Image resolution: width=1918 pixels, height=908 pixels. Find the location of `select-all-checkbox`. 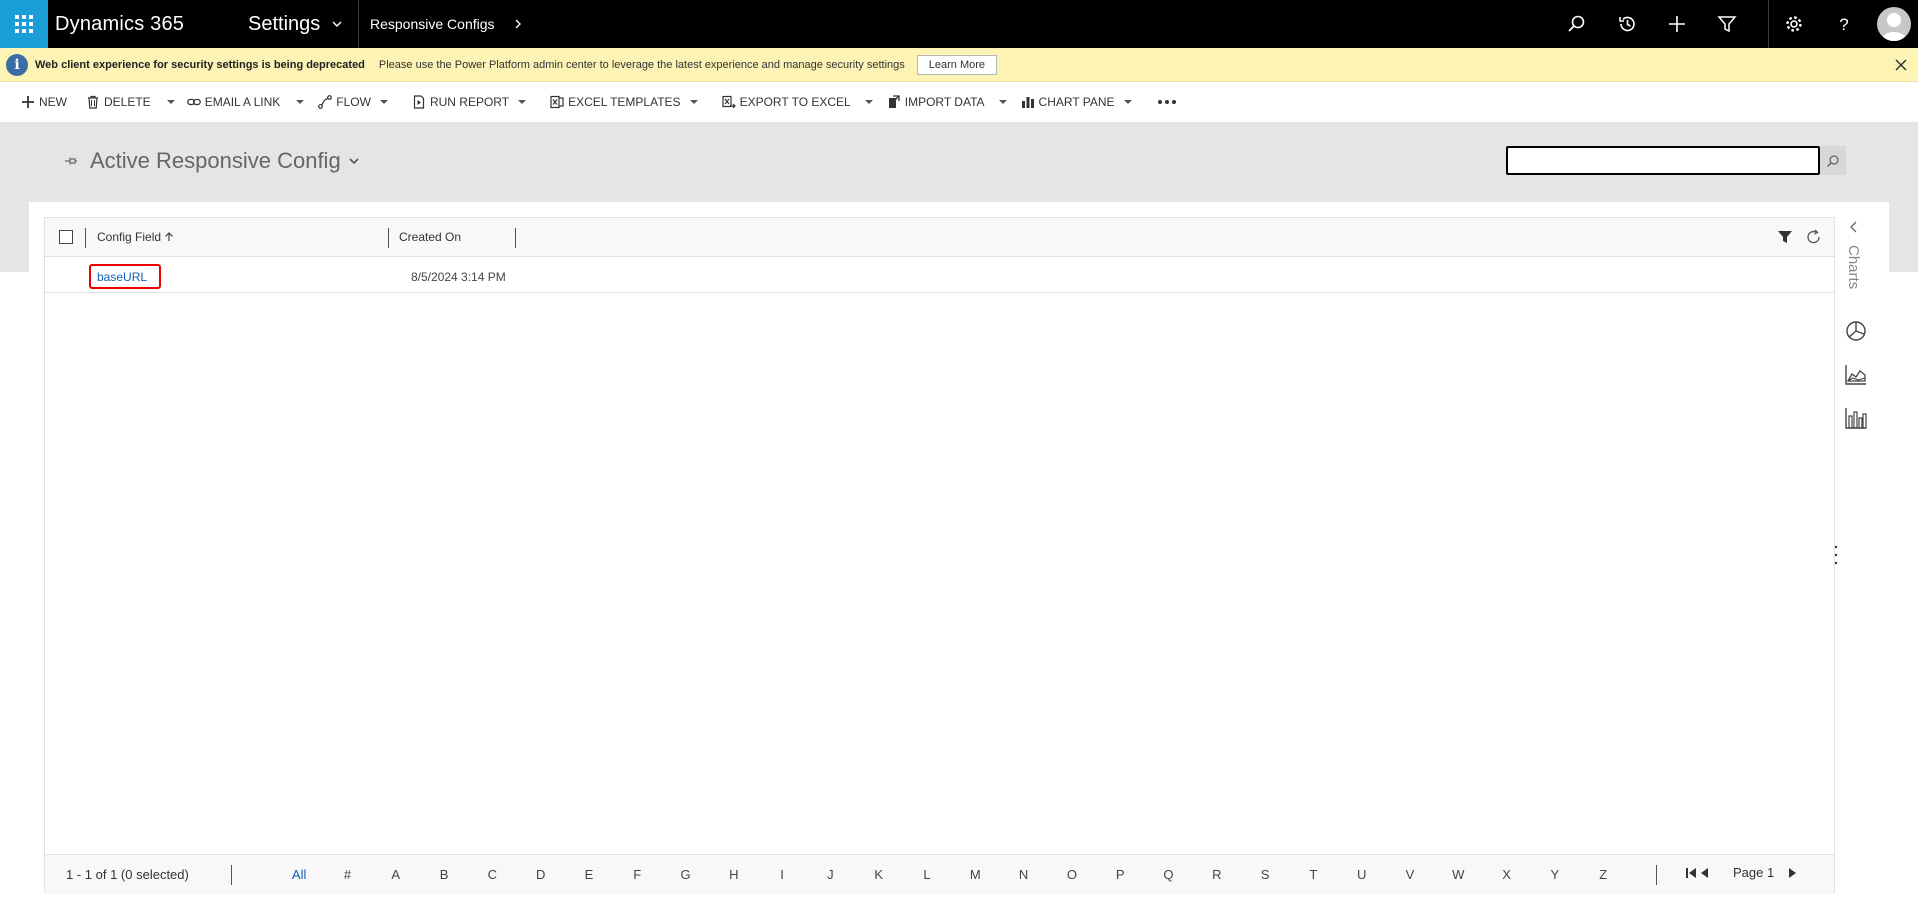

select-all-checkbox is located at coordinates (66, 237).